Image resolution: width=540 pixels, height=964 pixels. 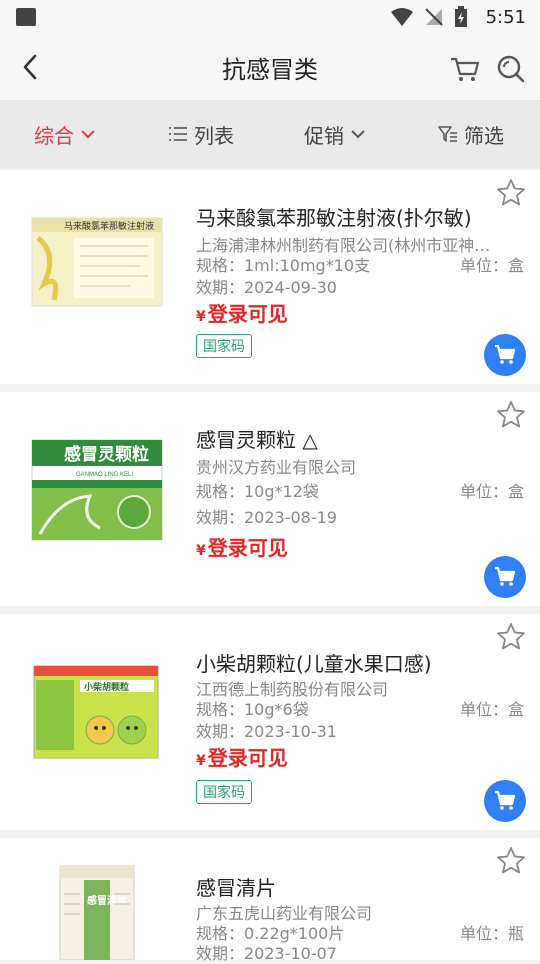 I want to click on list-icon, so click(x=178, y=134).